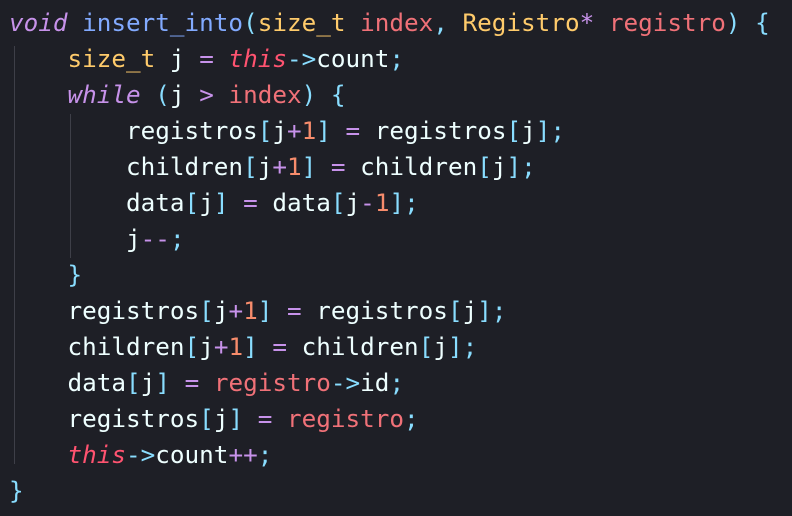  I want to click on code-line-5: children[j+1] = children[j];, so click(272, 167).